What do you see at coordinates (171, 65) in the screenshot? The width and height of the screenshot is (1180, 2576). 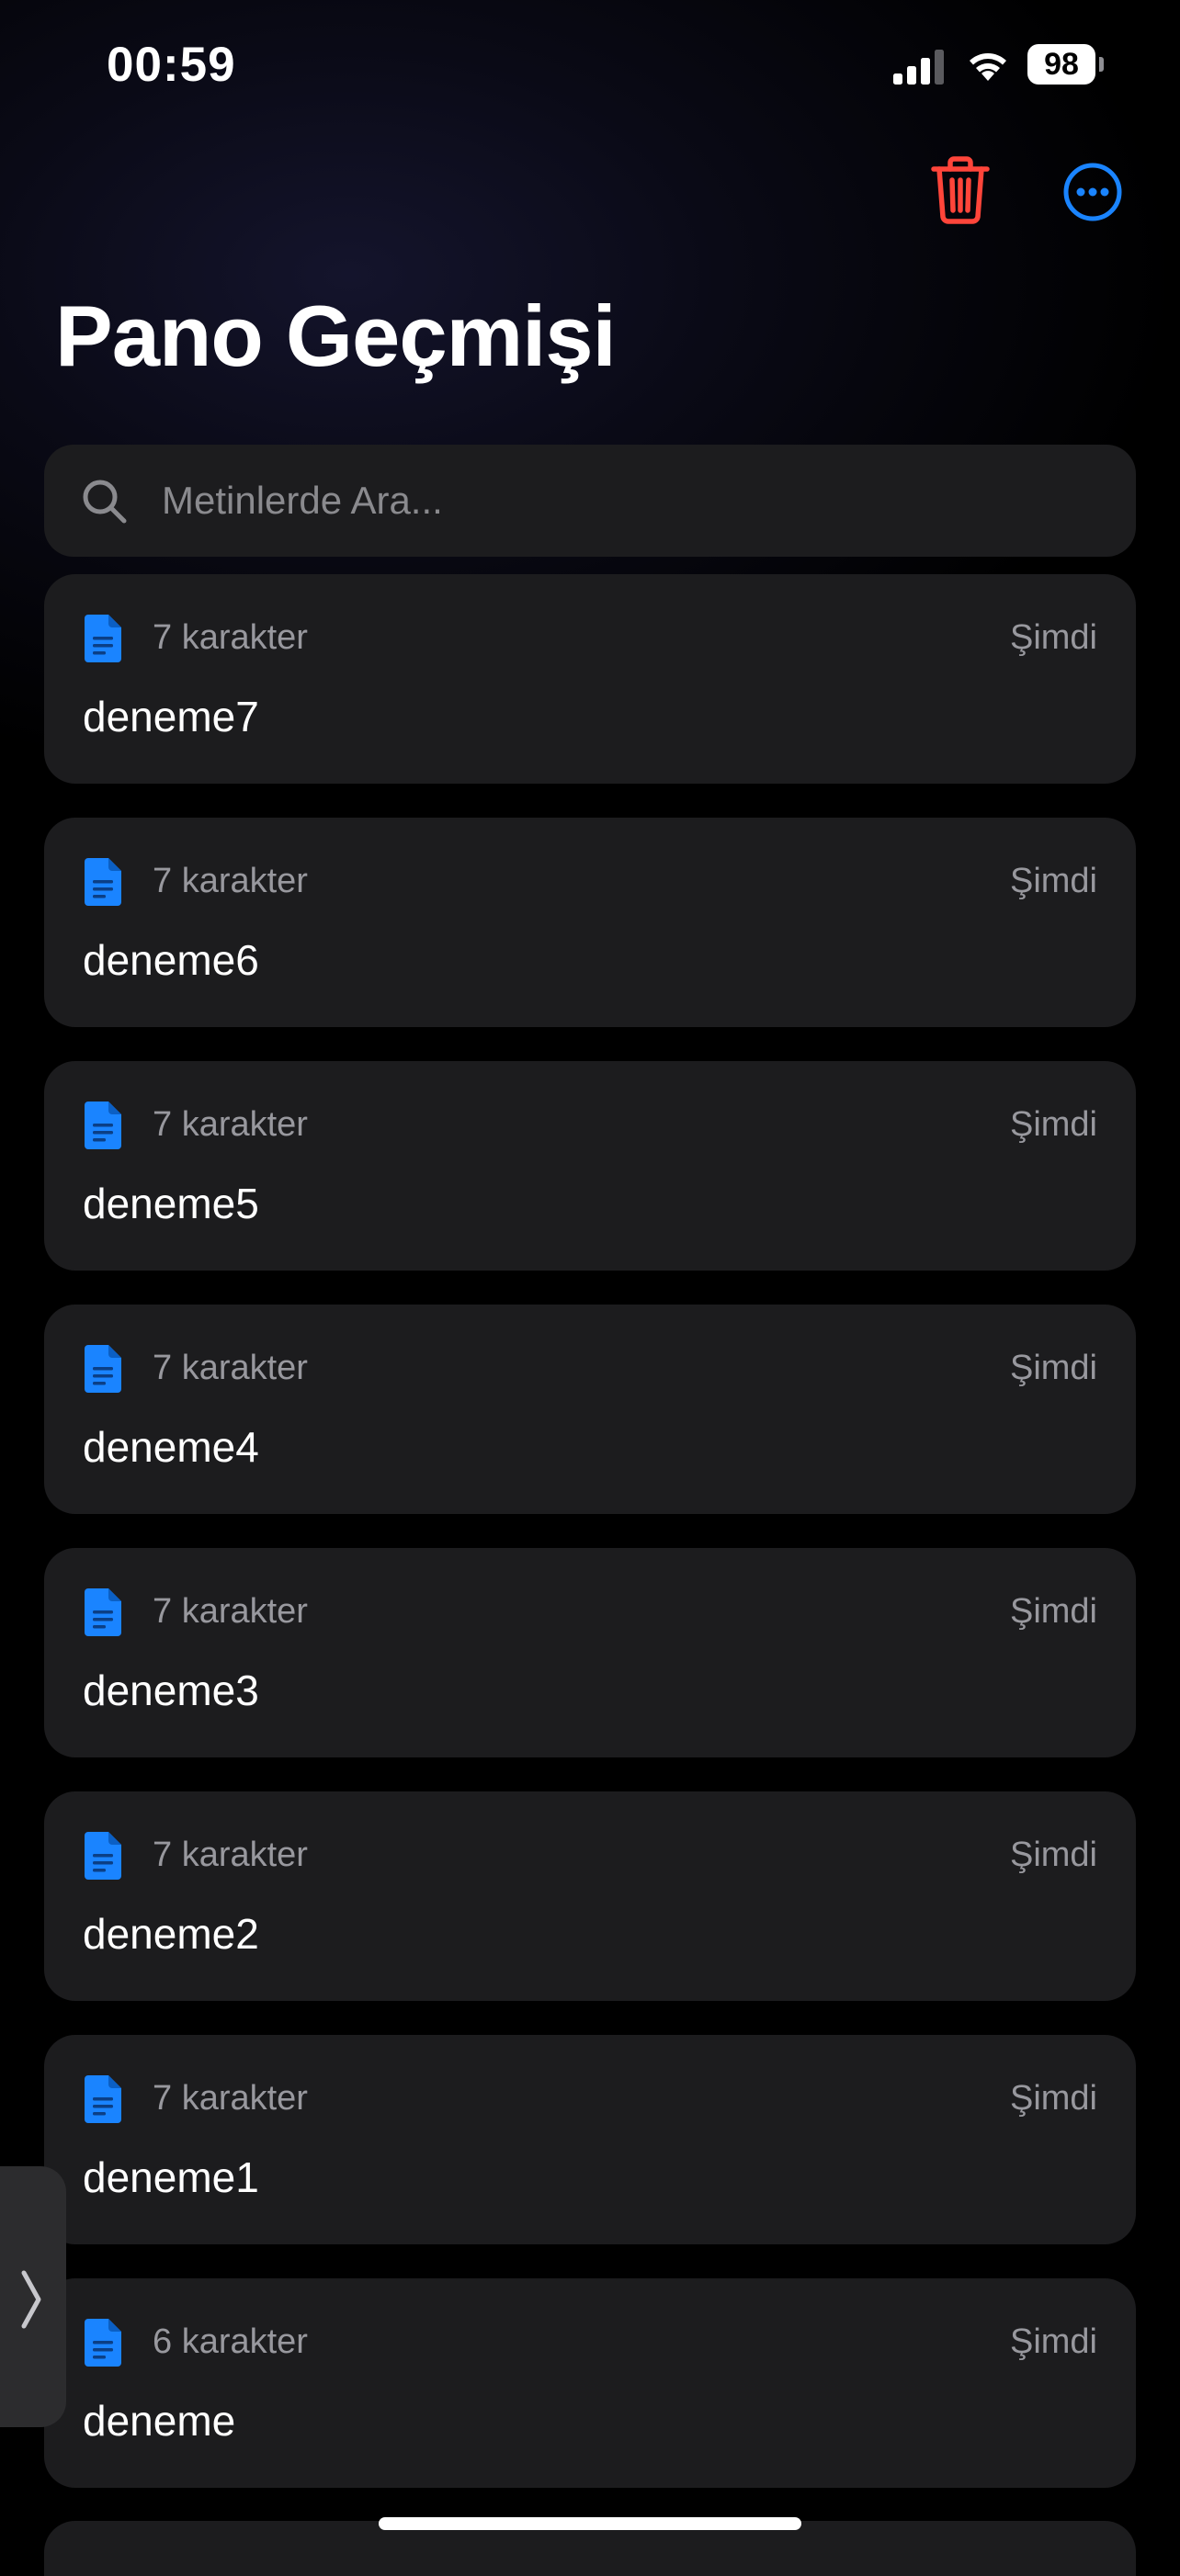 I see `status-time: 00:59` at bounding box center [171, 65].